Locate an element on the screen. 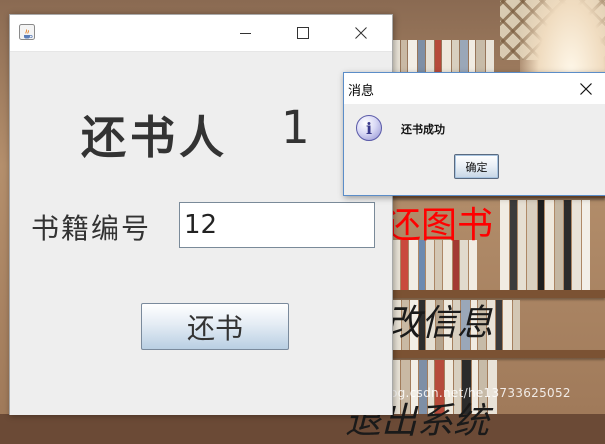 The image size is (605, 444). info-icon: i is located at coordinates (369, 128).